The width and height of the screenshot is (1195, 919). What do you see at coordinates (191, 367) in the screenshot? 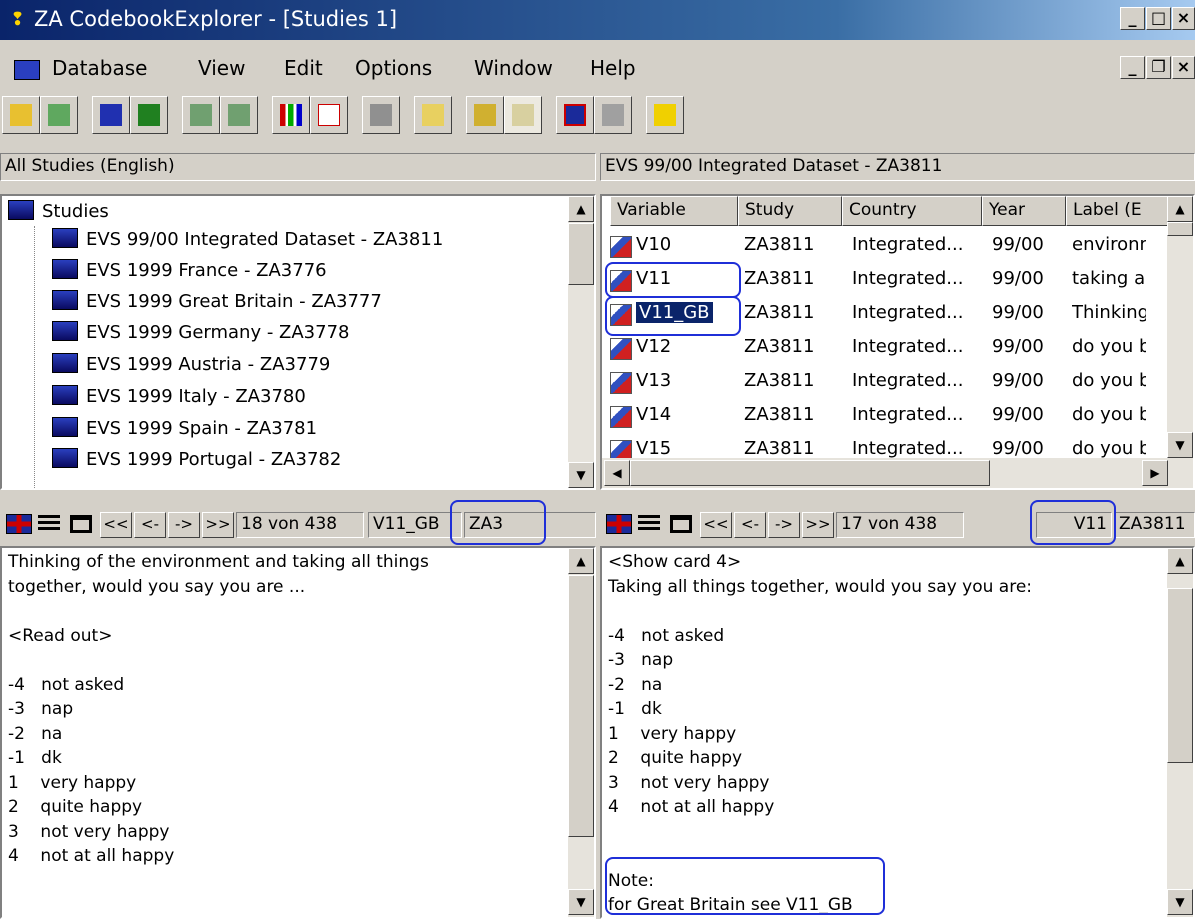
I see `tree-item: EVS 1999 Austria - ZA3779` at bounding box center [191, 367].